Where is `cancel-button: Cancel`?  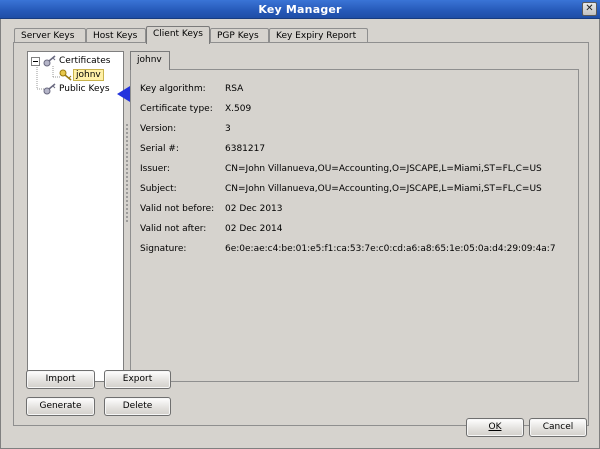
cancel-button: Cancel is located at coordinates (558, 427).